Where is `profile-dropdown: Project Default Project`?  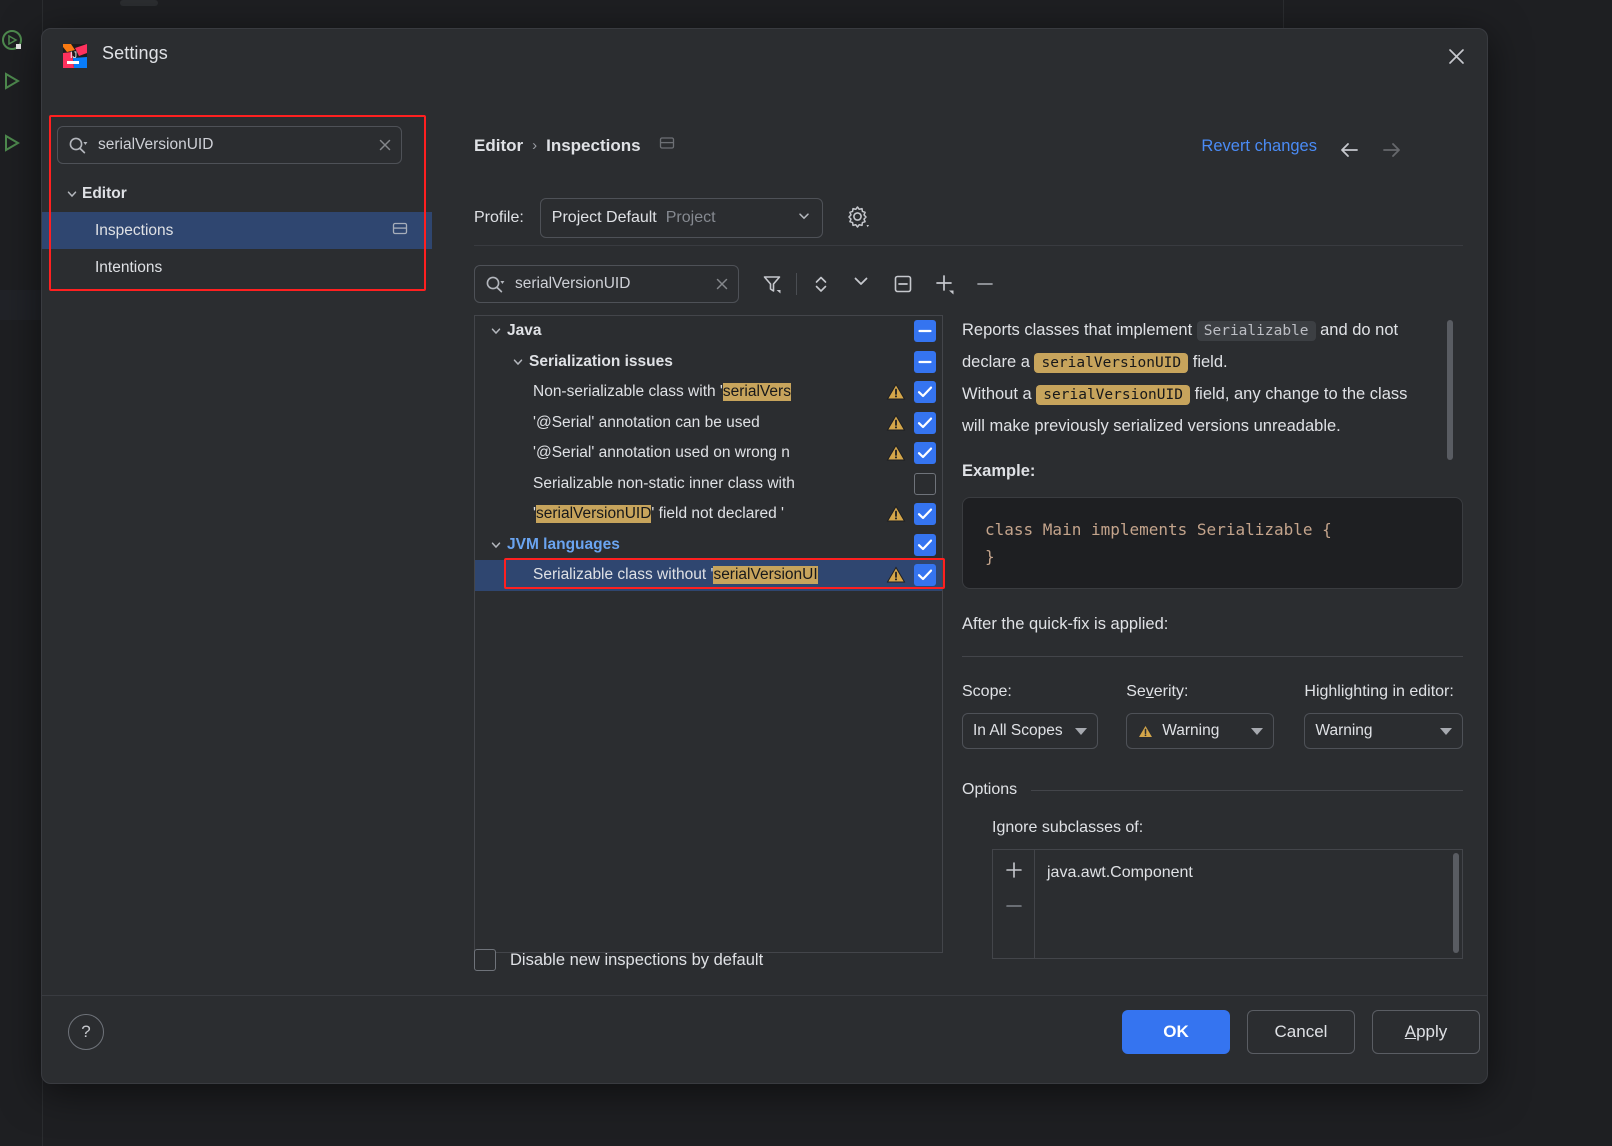
profile-dropdown: Project Default Project is located at coordinates (681, 218).